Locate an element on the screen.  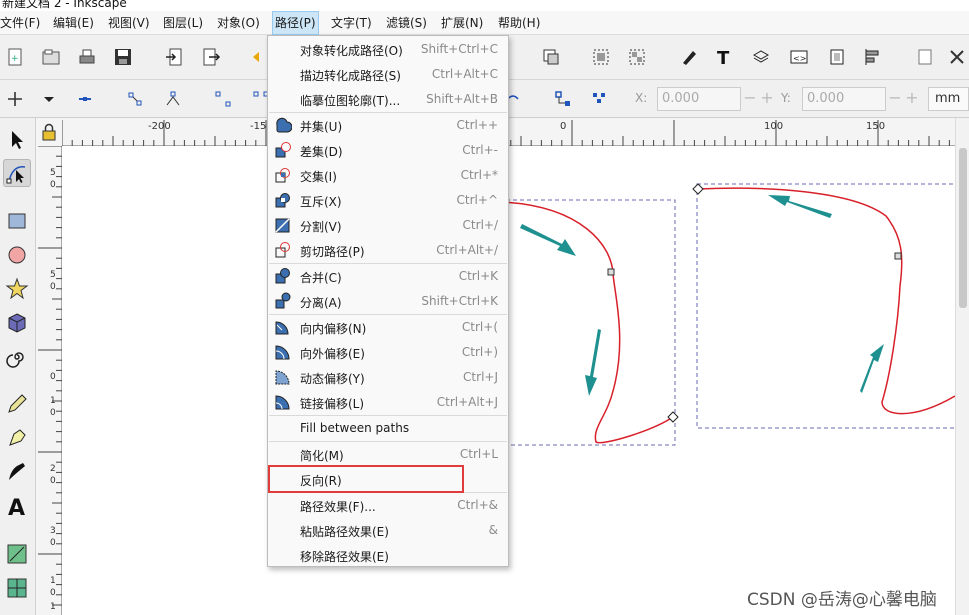
duplicate-icon is located at coordinates (551, 57).